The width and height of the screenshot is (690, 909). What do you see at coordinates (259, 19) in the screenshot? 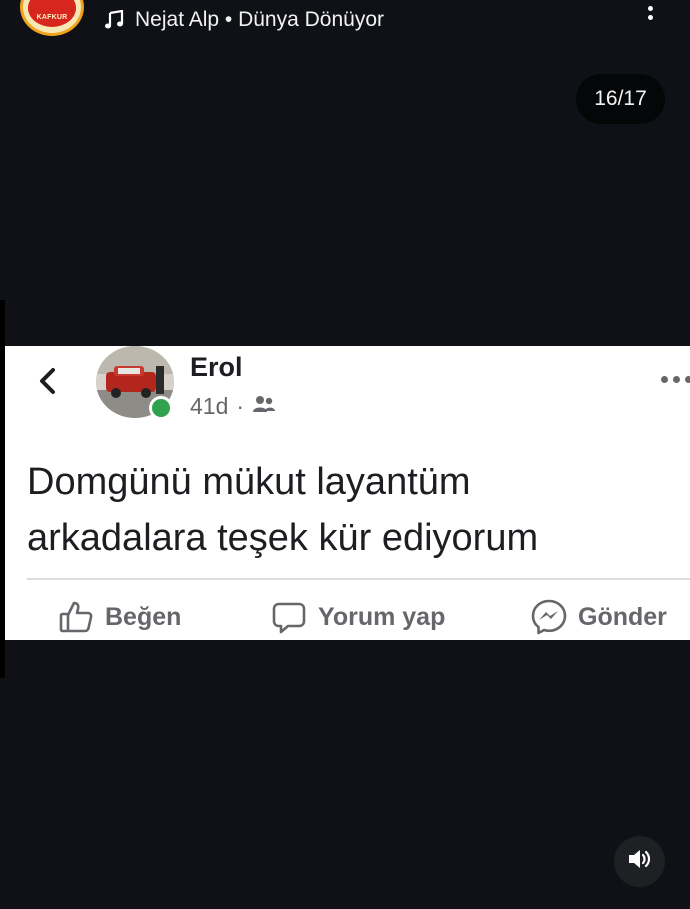
I see `music-label: Nejat Alp • Dünya Dönüyor` at bounding box center [259, 19].